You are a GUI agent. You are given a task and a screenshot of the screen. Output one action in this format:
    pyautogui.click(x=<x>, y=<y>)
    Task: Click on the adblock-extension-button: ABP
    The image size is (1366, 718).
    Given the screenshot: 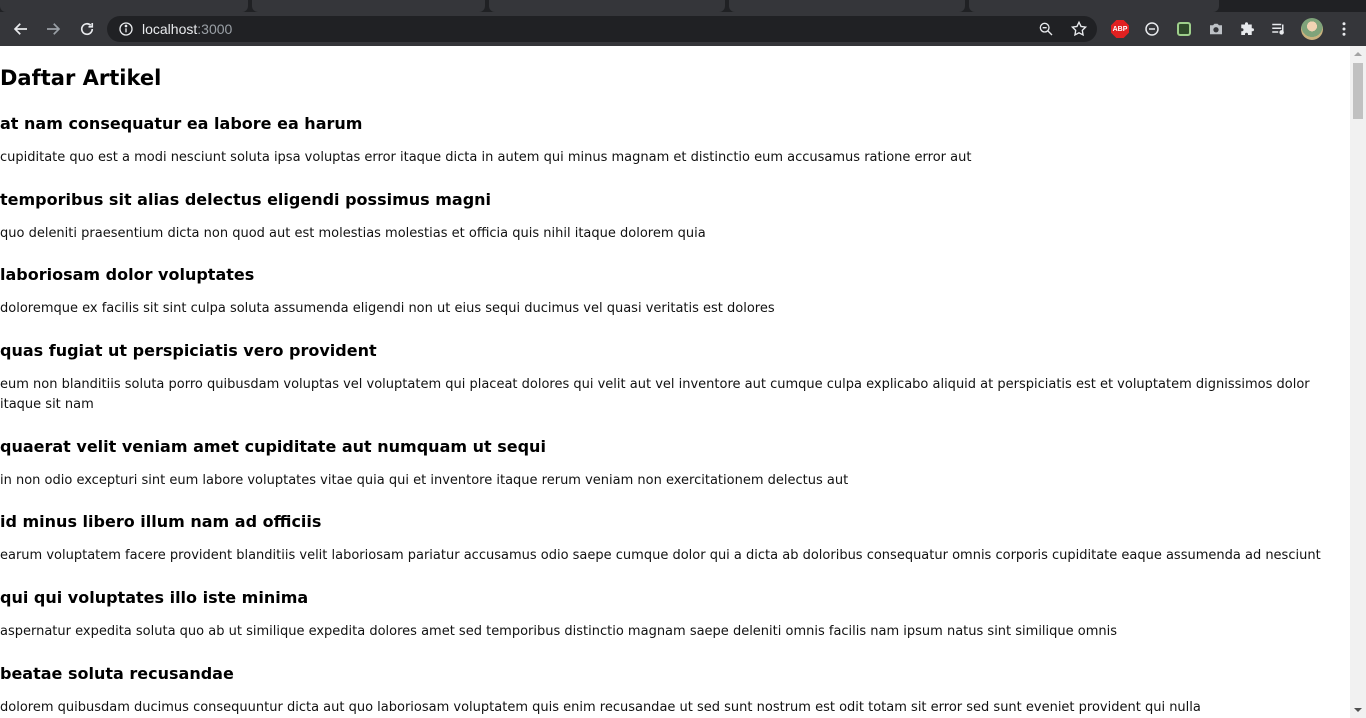 What is the action you would take?
    pyautogui.click(x=1120, y=29)
    